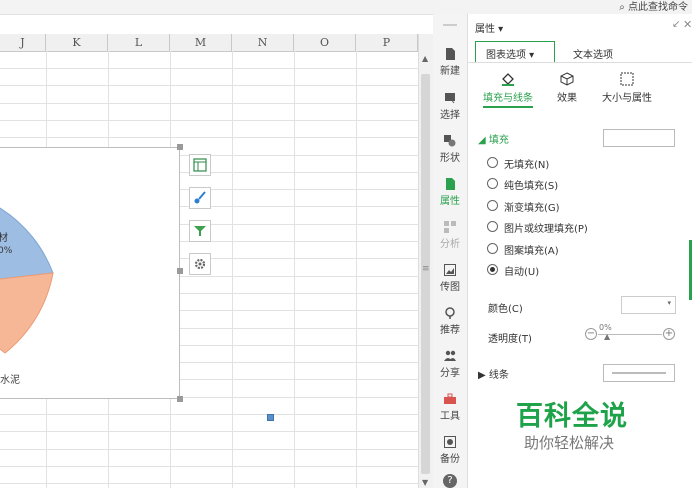  I want to click on sidenav-properties-label: 属性, so click(450, 201).